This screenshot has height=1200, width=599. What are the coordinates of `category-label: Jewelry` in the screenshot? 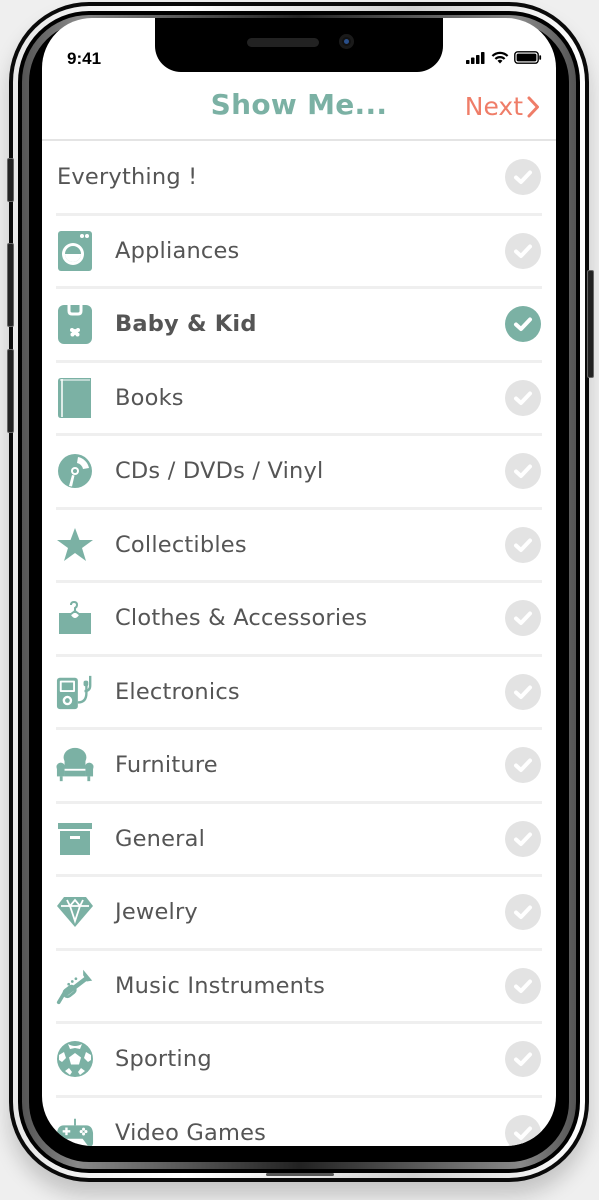 It's located at (156, 912).